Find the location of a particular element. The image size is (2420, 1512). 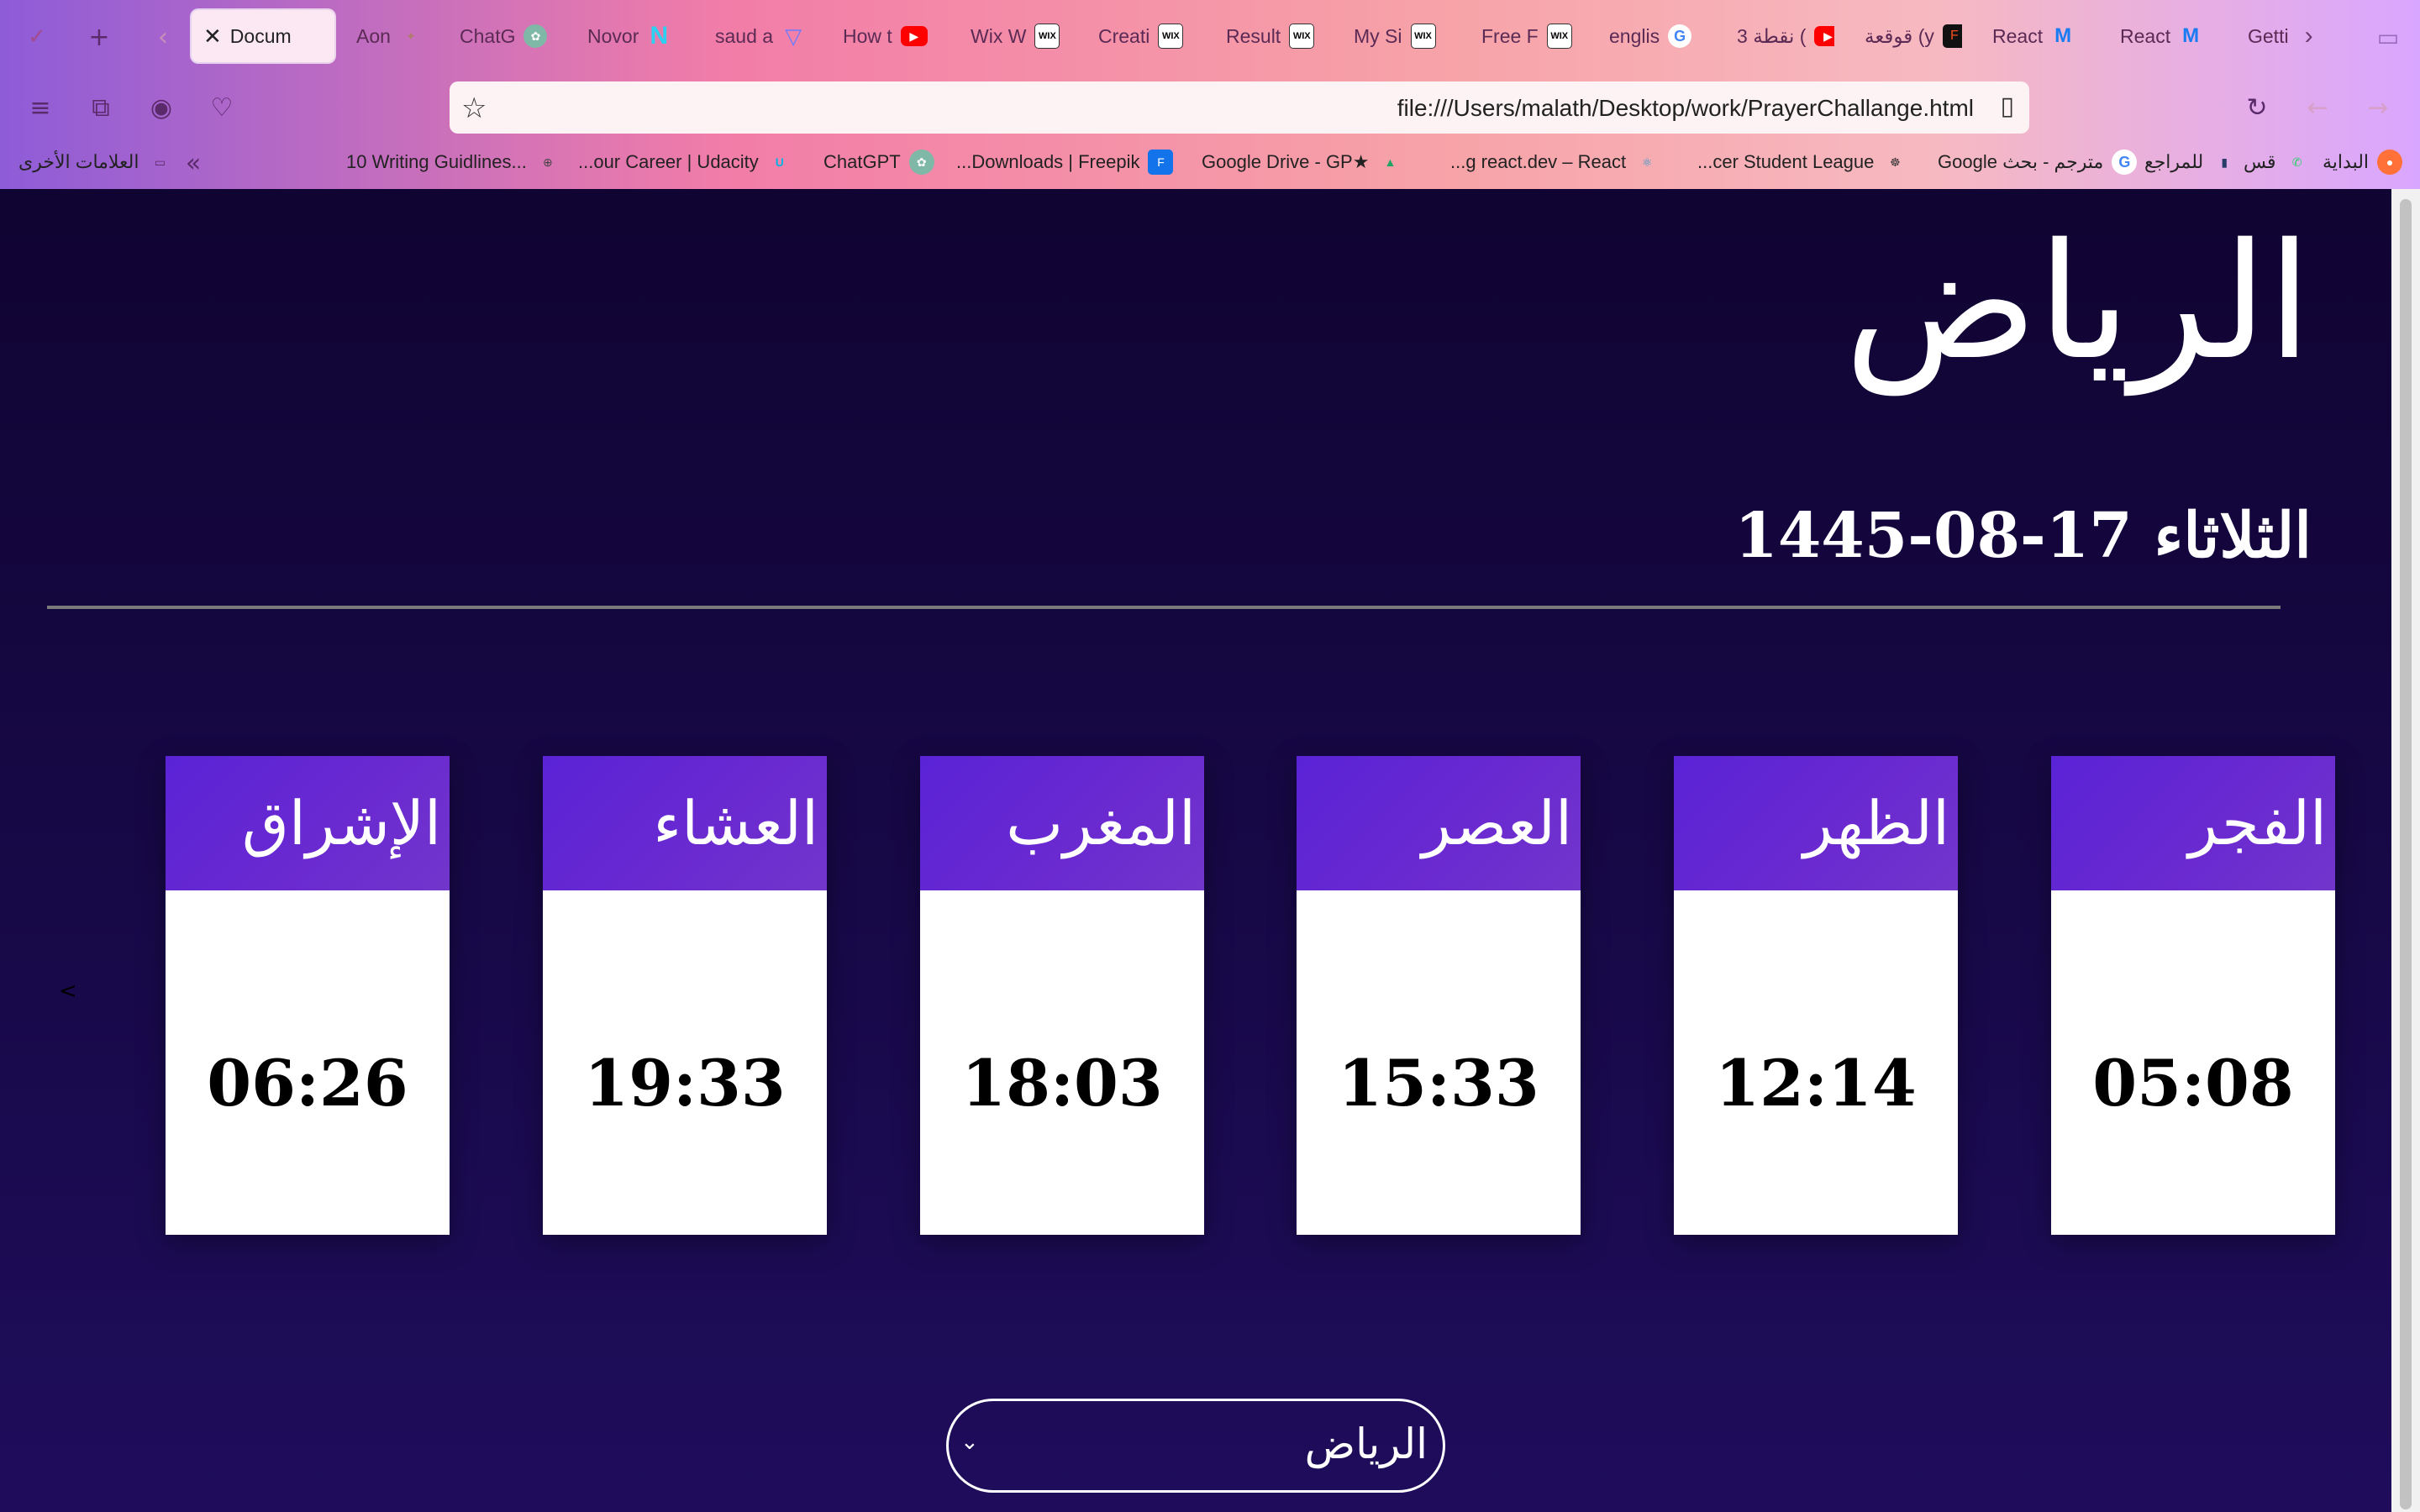

menu-icon: ≡ is located at coordinates (40, 107).